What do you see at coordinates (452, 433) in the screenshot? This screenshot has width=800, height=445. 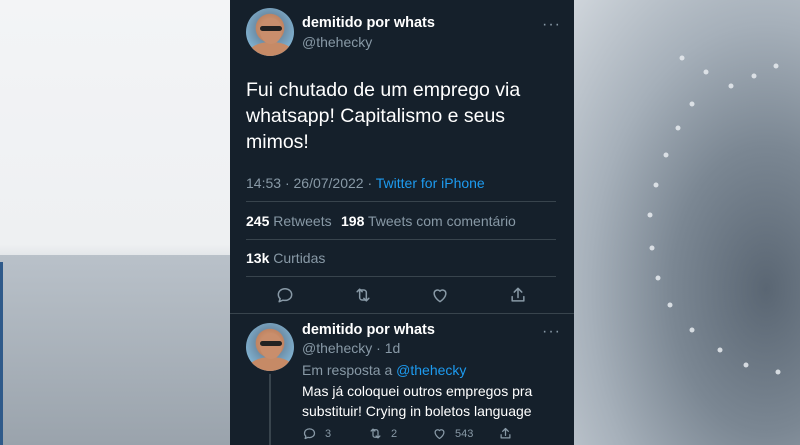 I see `reply-like-action: 543` at bounding box center [452, 433].